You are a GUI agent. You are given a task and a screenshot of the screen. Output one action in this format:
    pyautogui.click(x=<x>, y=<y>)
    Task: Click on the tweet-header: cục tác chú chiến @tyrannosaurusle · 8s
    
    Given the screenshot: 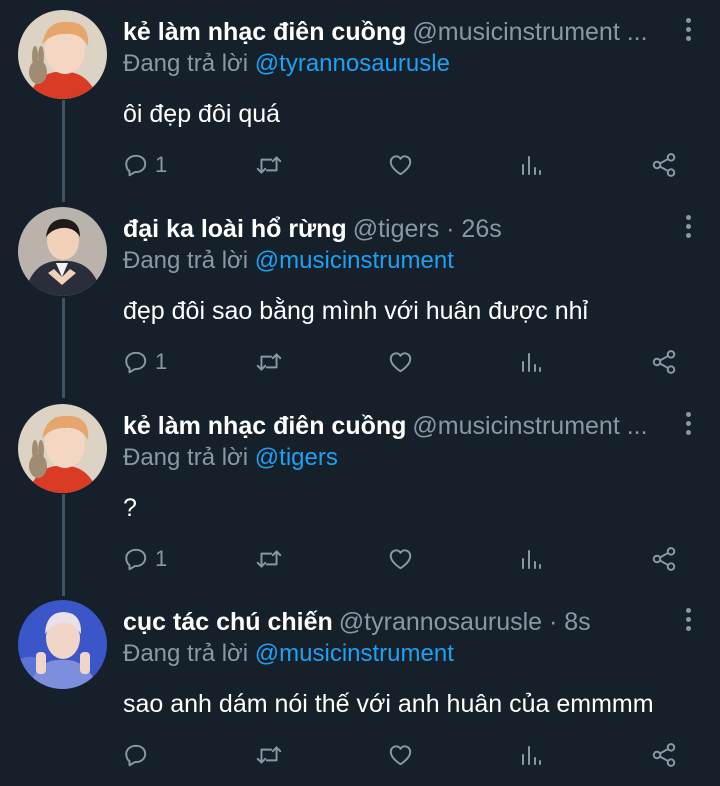 What is the action you would take?
    pyautogui.click(x=398, y=622)
    